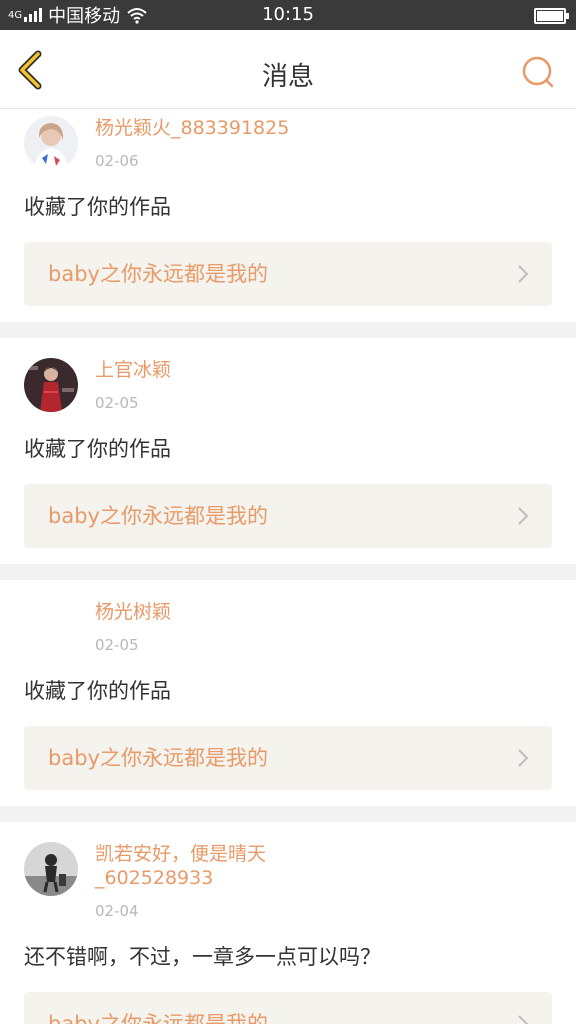  I want to click on search-button, so click(538, 72).